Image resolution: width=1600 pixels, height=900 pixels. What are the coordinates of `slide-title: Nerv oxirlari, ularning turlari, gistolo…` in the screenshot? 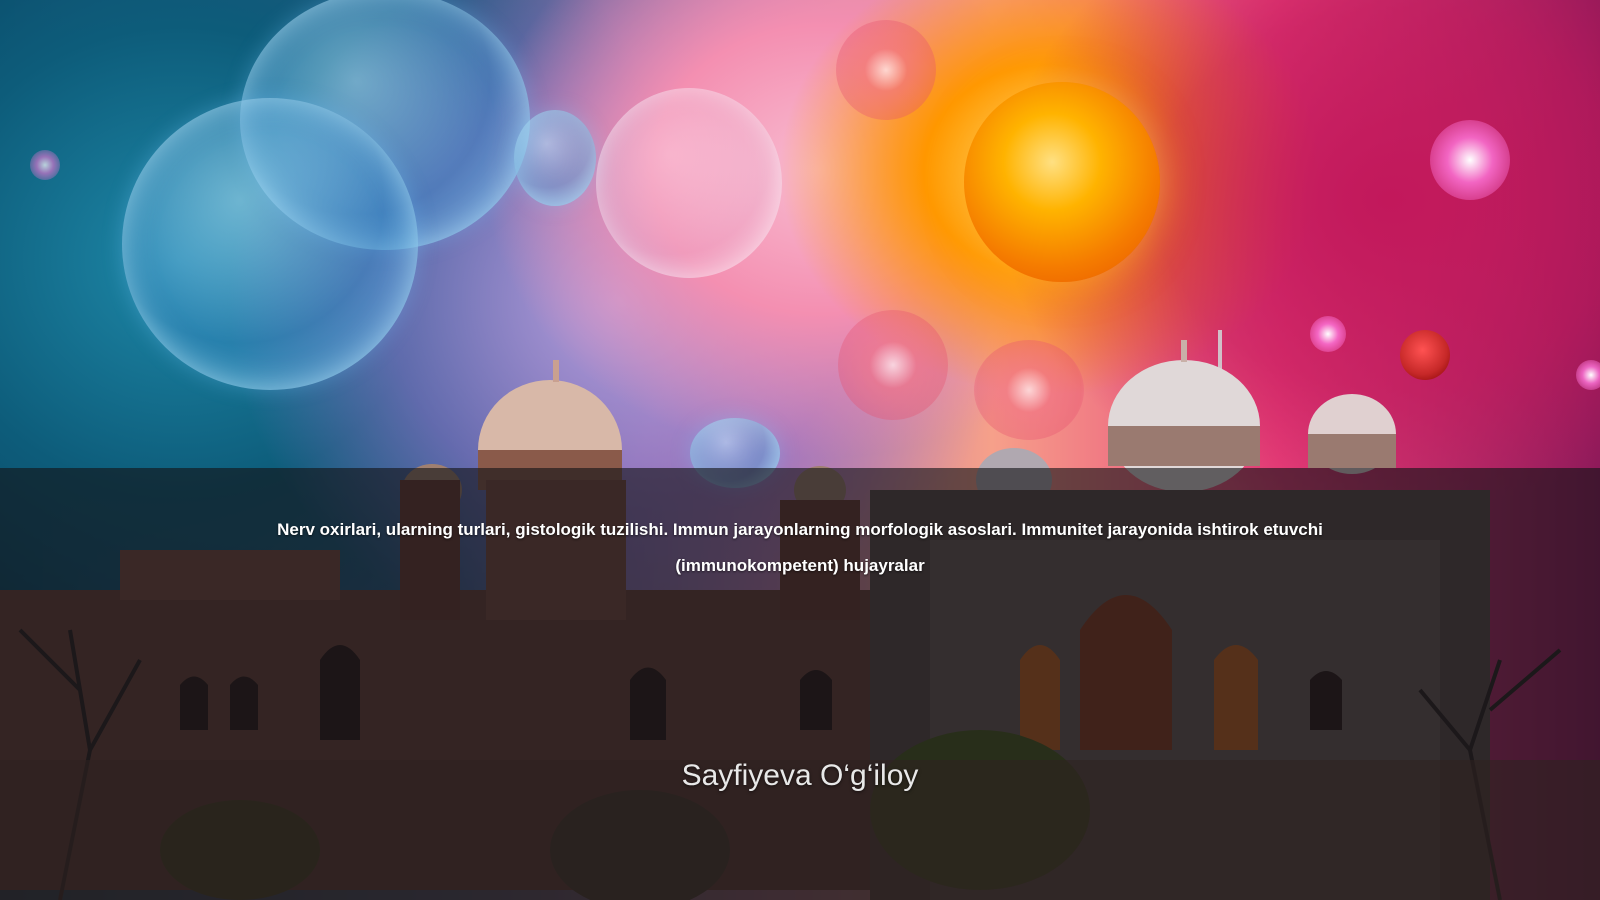 It's located at (800, 547).